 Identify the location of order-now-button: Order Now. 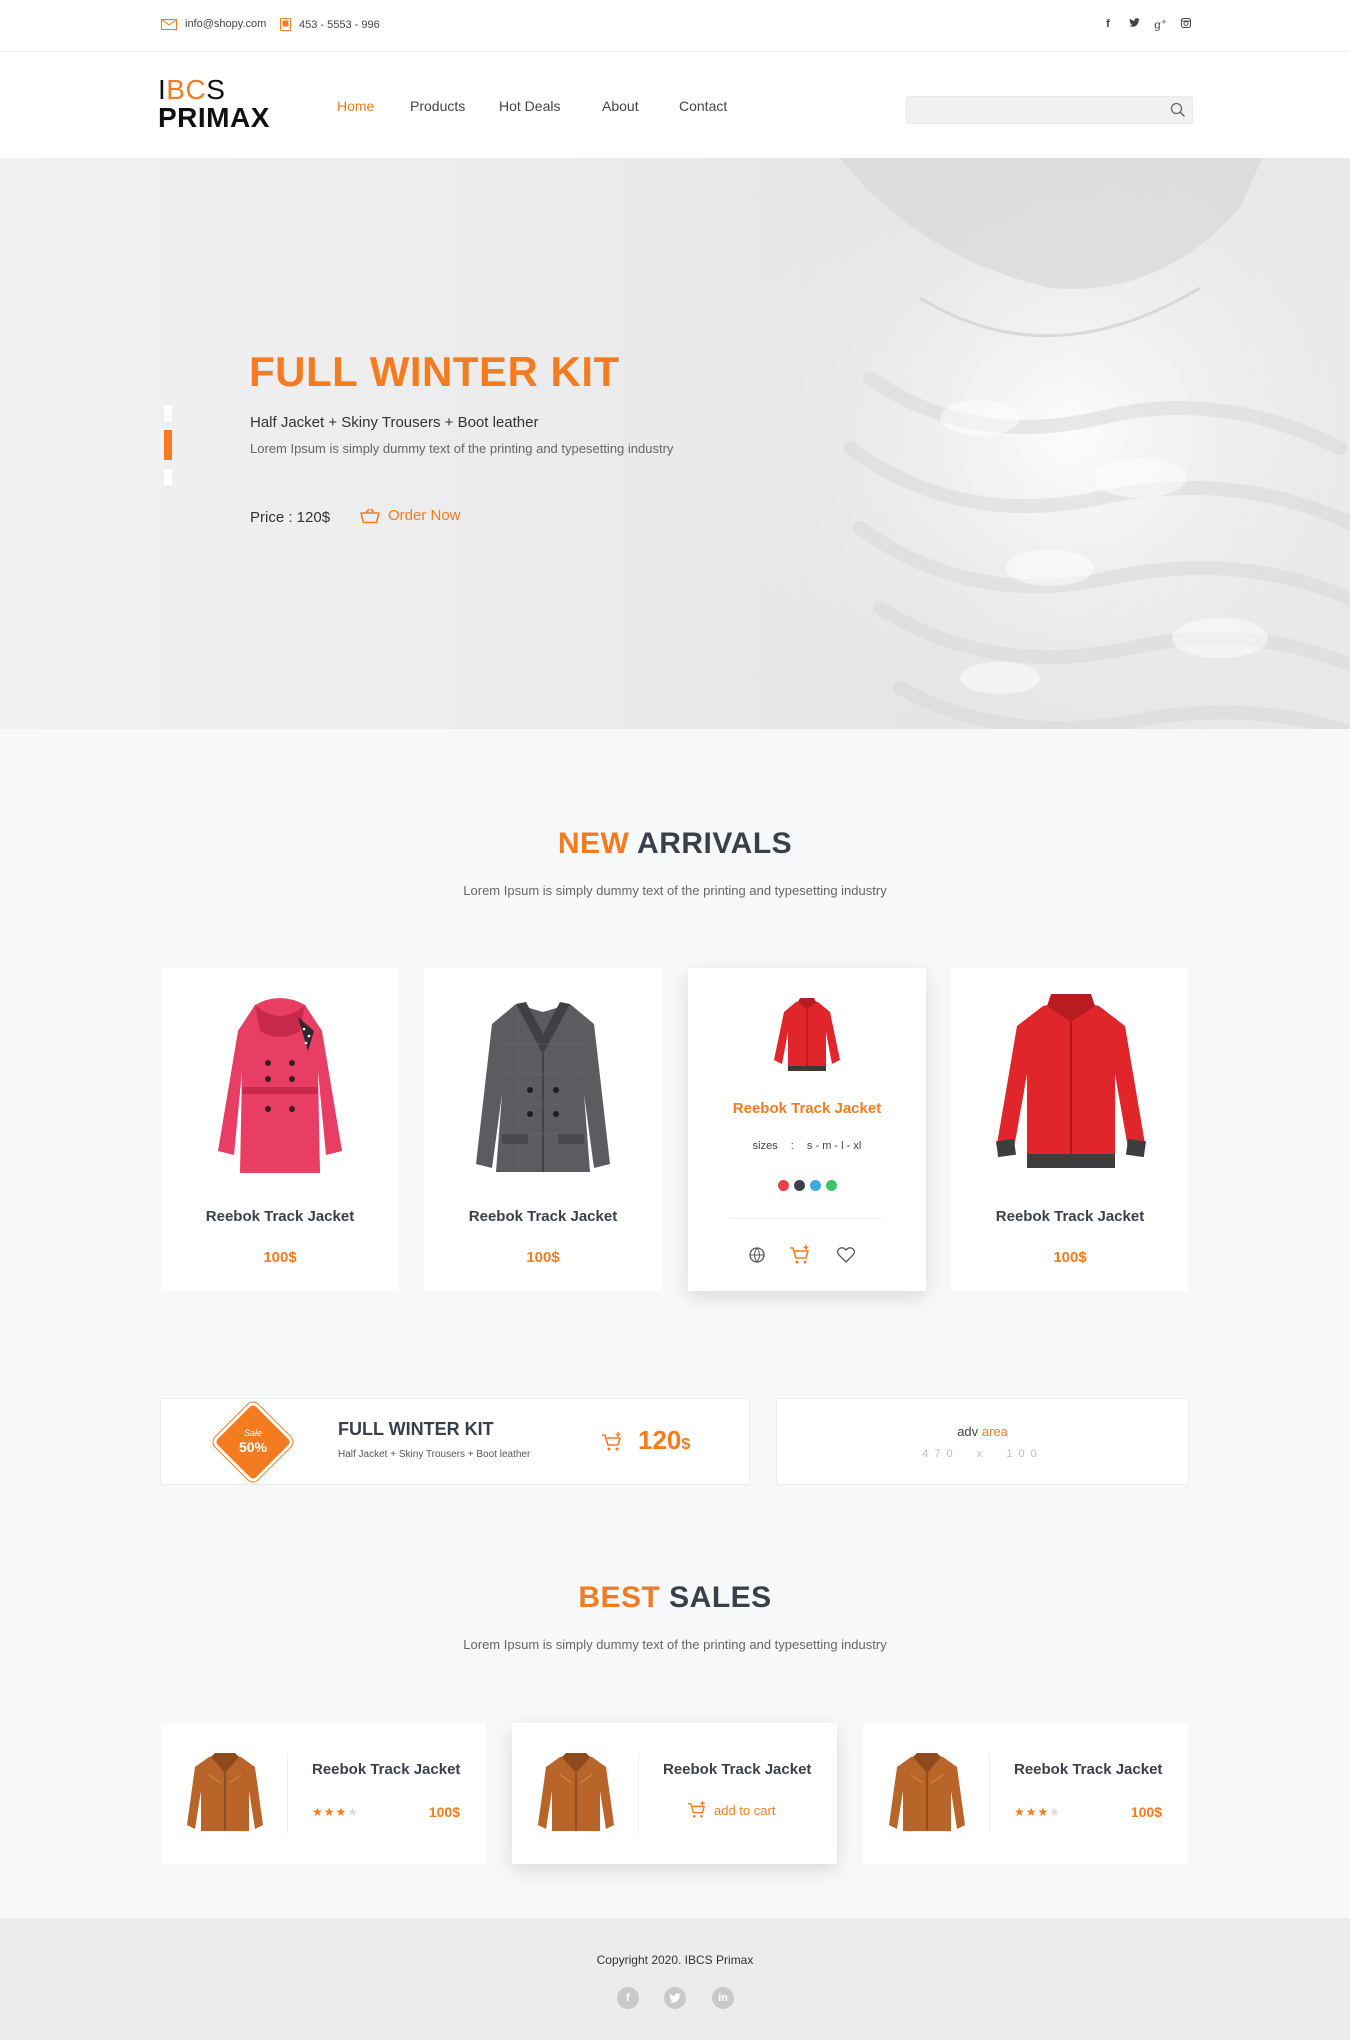
(410, 515).